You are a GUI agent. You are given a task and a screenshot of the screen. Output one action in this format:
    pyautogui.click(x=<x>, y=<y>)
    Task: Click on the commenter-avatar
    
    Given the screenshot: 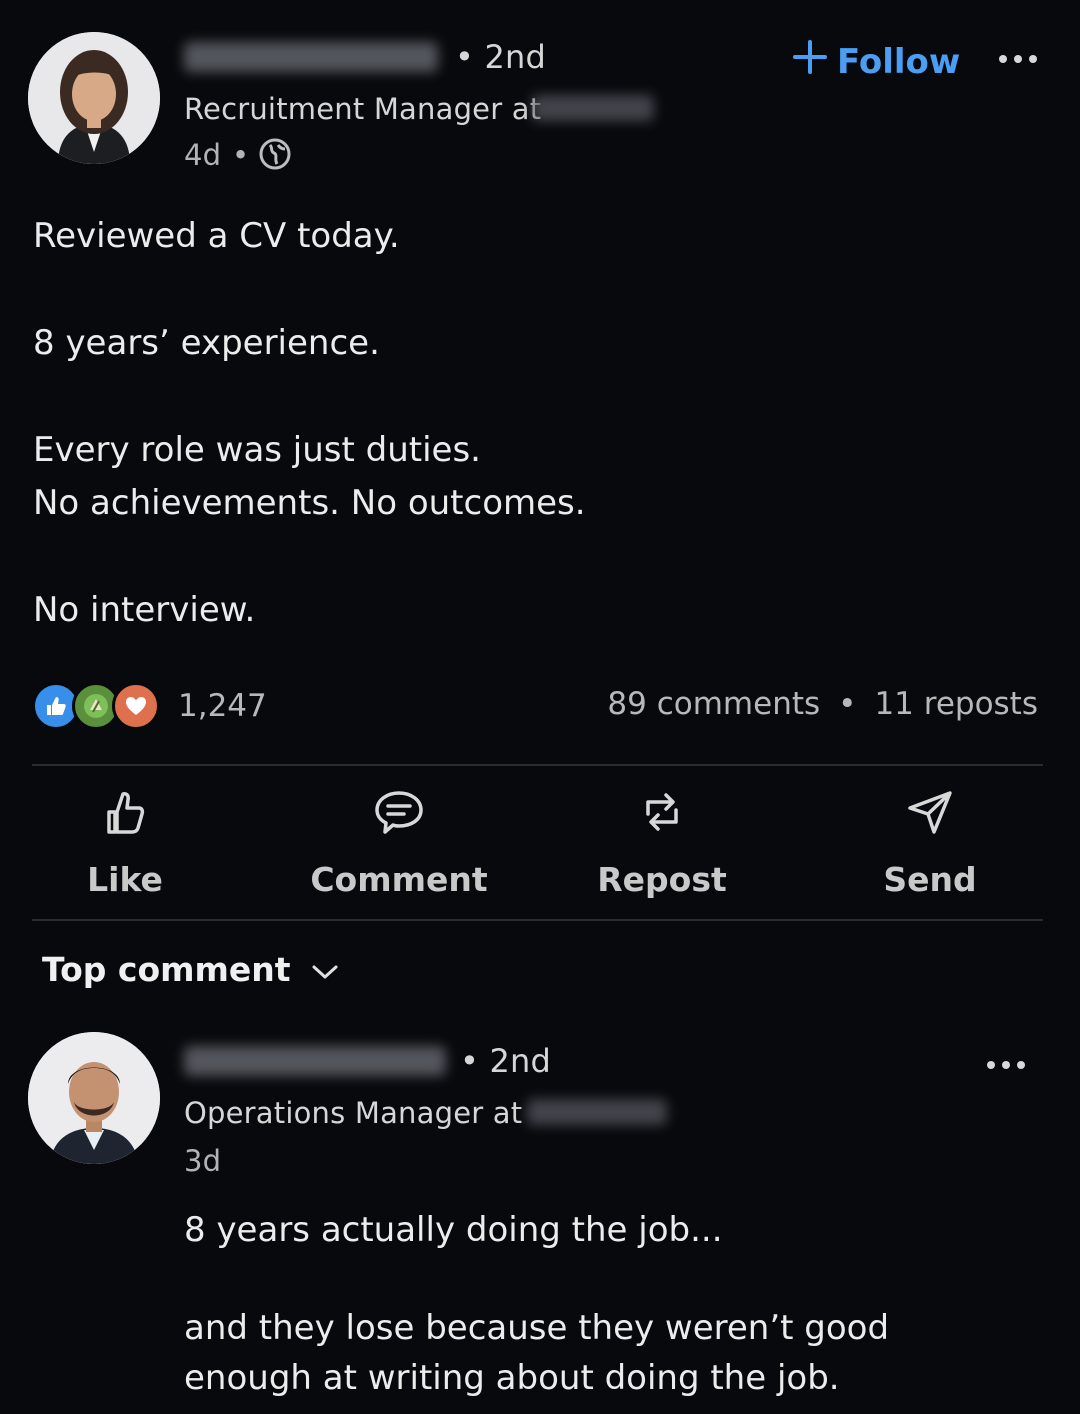 What is the action you would take?
    pyautogui.click(x=94, y=1098)
    